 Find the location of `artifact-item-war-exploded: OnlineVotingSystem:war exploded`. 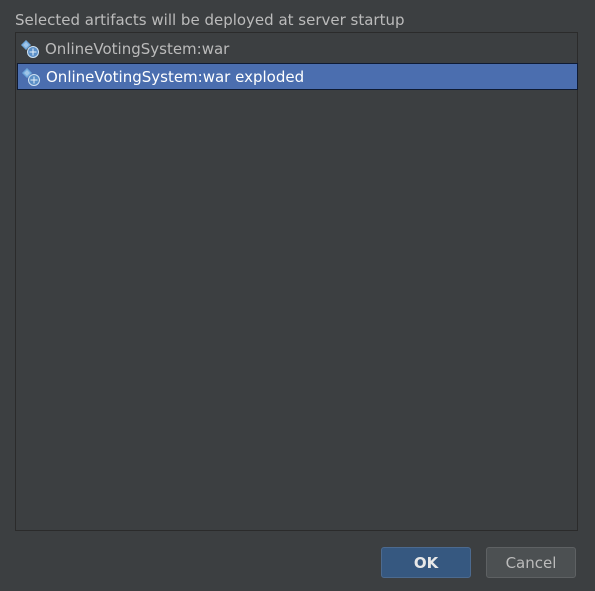

artifact-item-war-exploded: OnlineVotingSystem:war exploded is located at coordinates (297, 76).